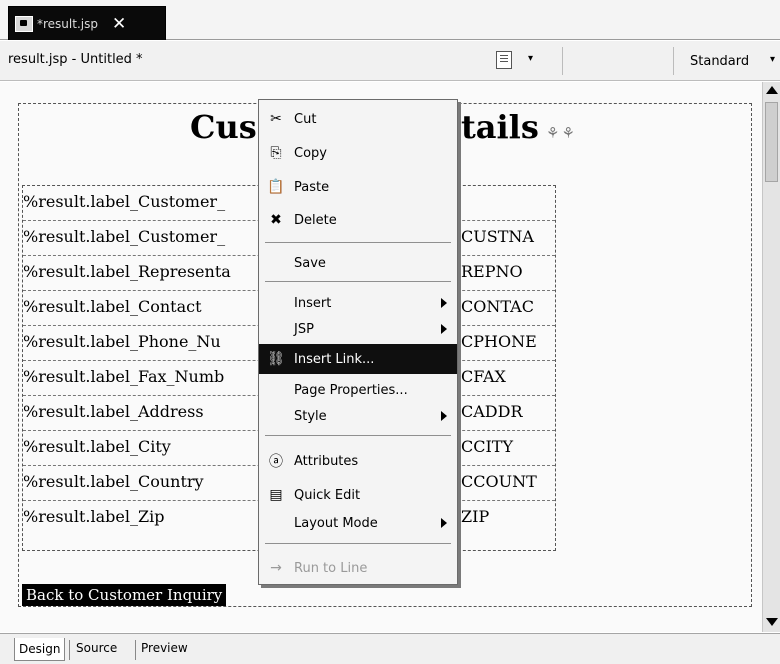 This screenshot has height=664, width=780. What do you see at coordinates (97, 446) in the screenshot?
I see `row-label: %result.label_City` at bounding box center [97, 446].